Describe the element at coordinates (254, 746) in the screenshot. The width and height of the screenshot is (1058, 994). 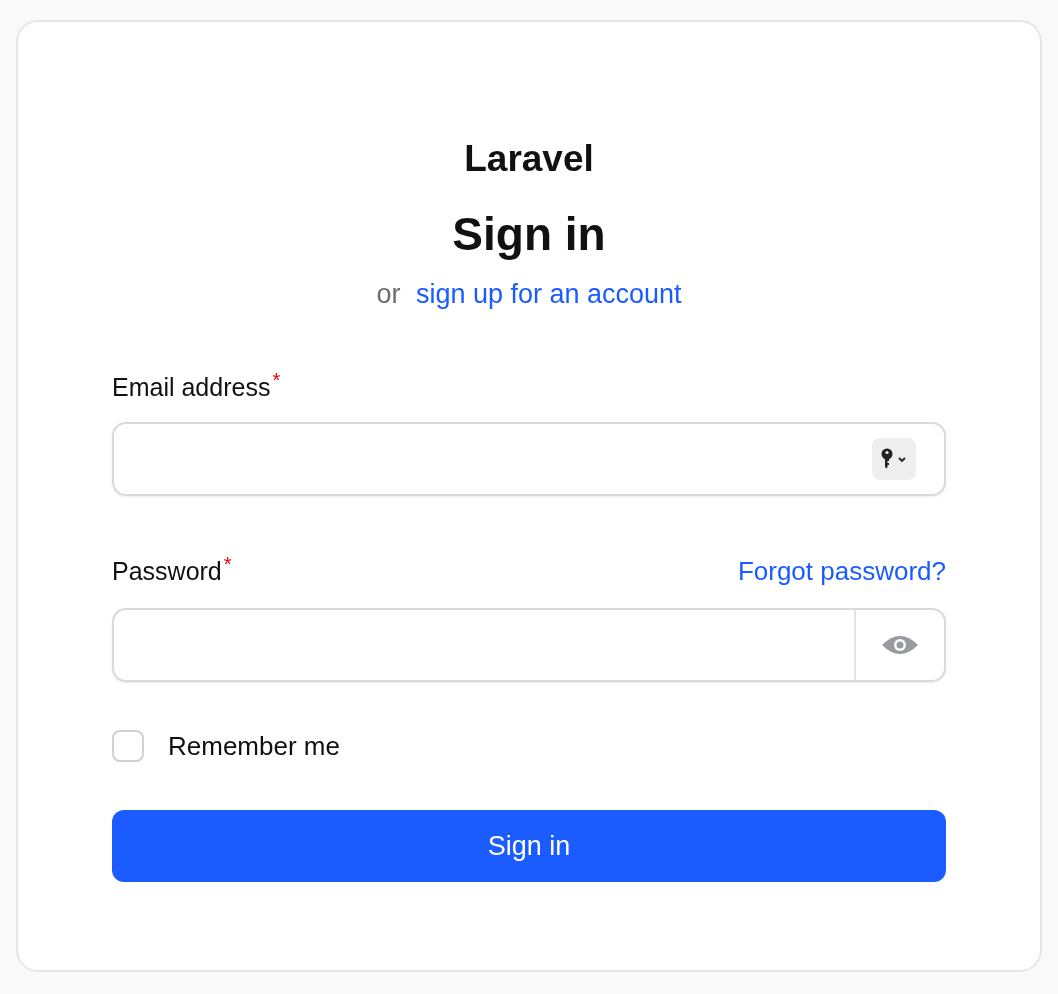
I see `remember-label: Remember me` at that location.